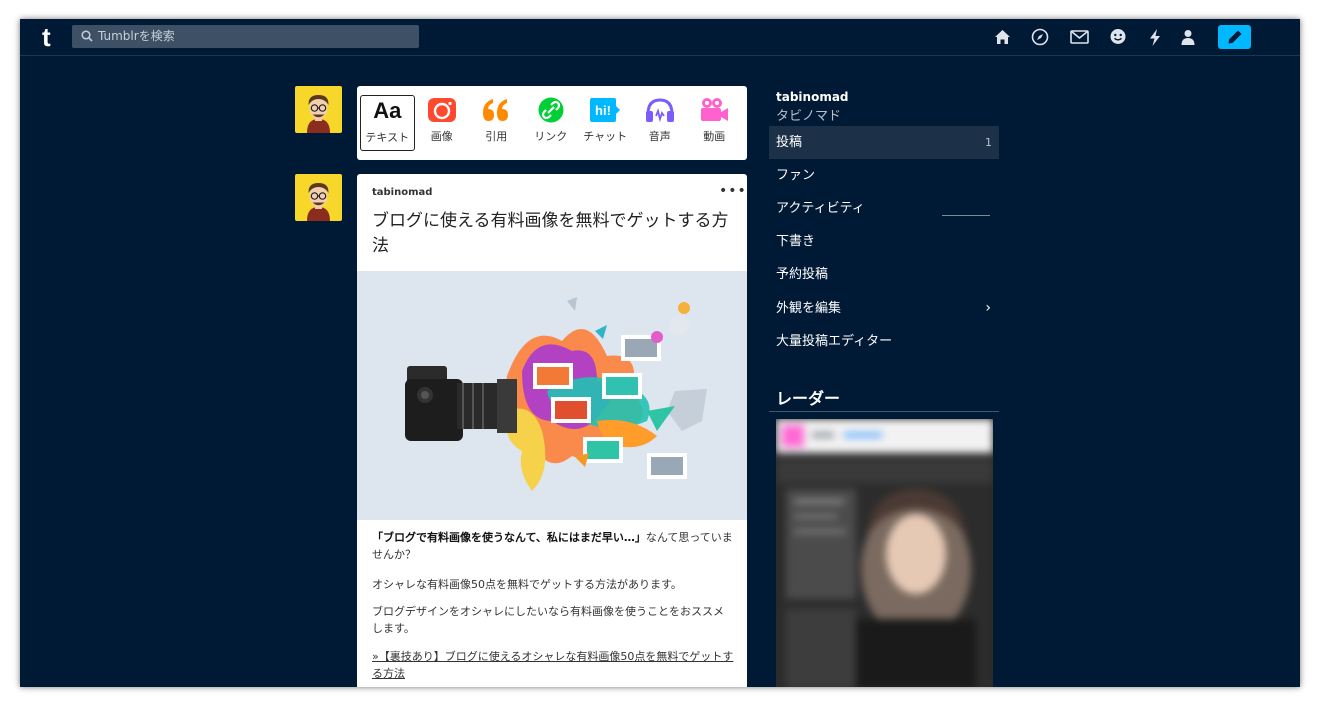 The width and height of the screenshot is (1320, 707). I want to click on post-type-video: 動画, so click(714, 123).